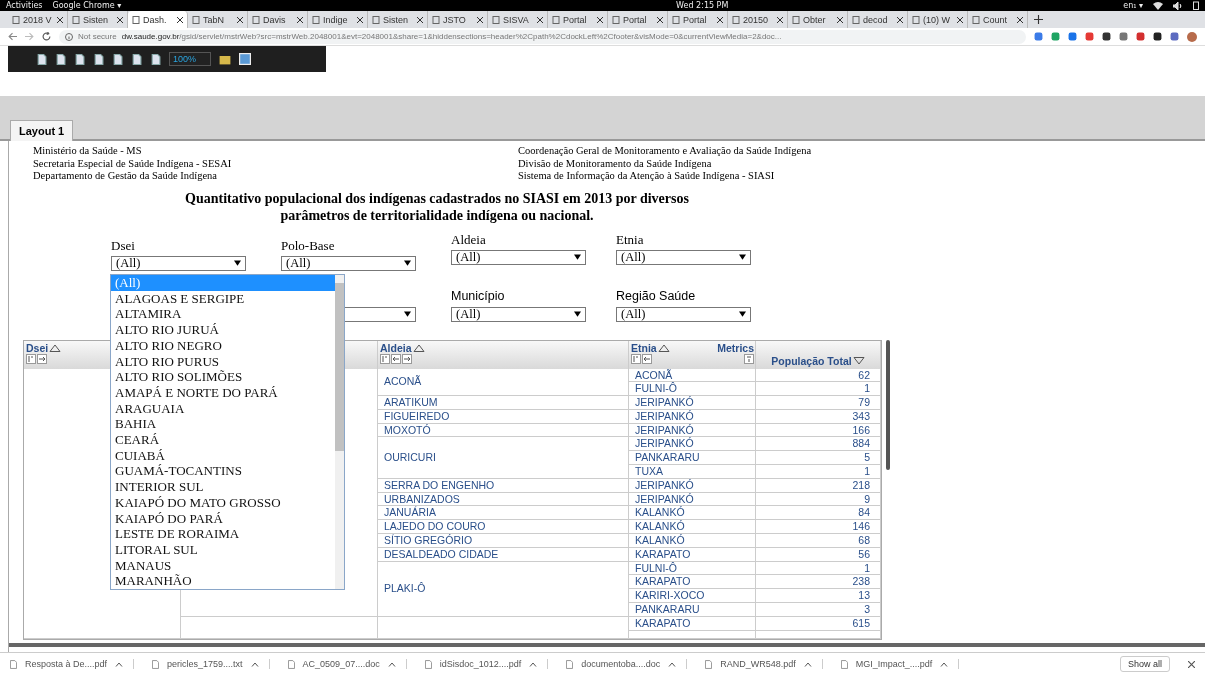 The height and width of the screenshot is (675, 1205). Describe the element at coordinates (811, 360) in the screenshot. I see `column-header: População Total` at that location.